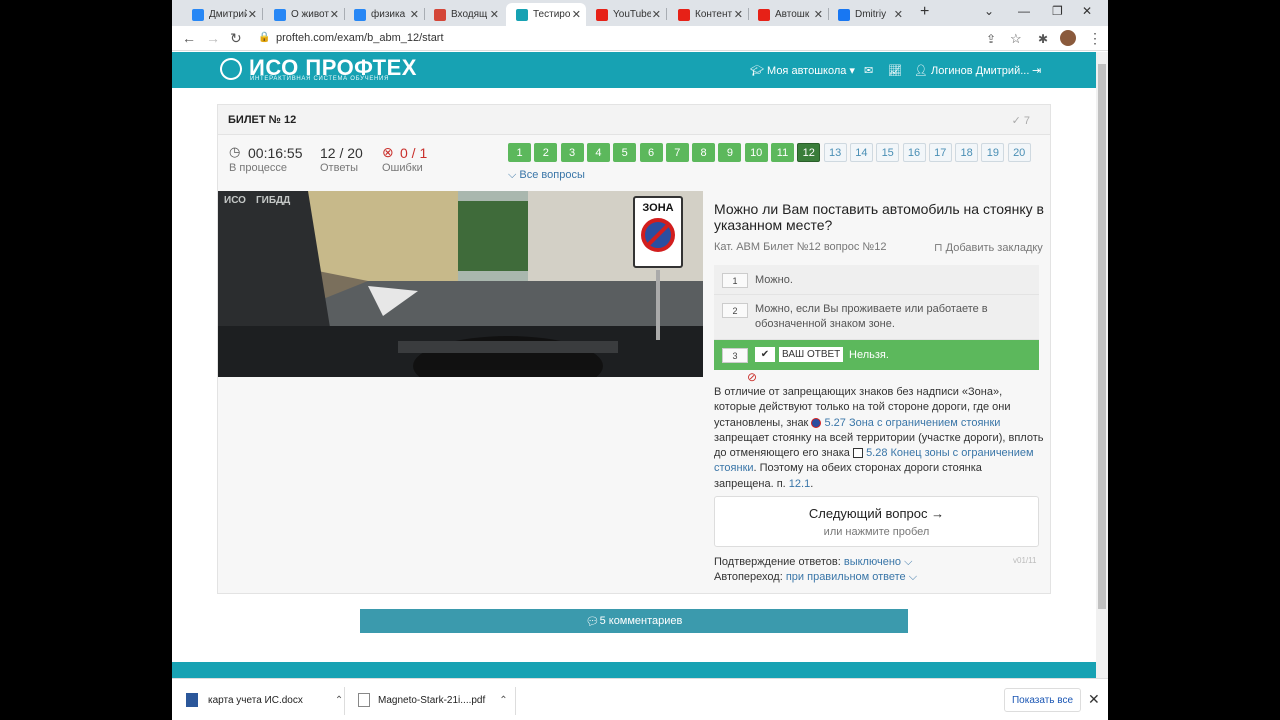 Image resolution: width=1280 pixels, height=720 pixels. Describe the element at coordinates (310, 14) in the screenshot. I see `tab-title: О живот` at that location.